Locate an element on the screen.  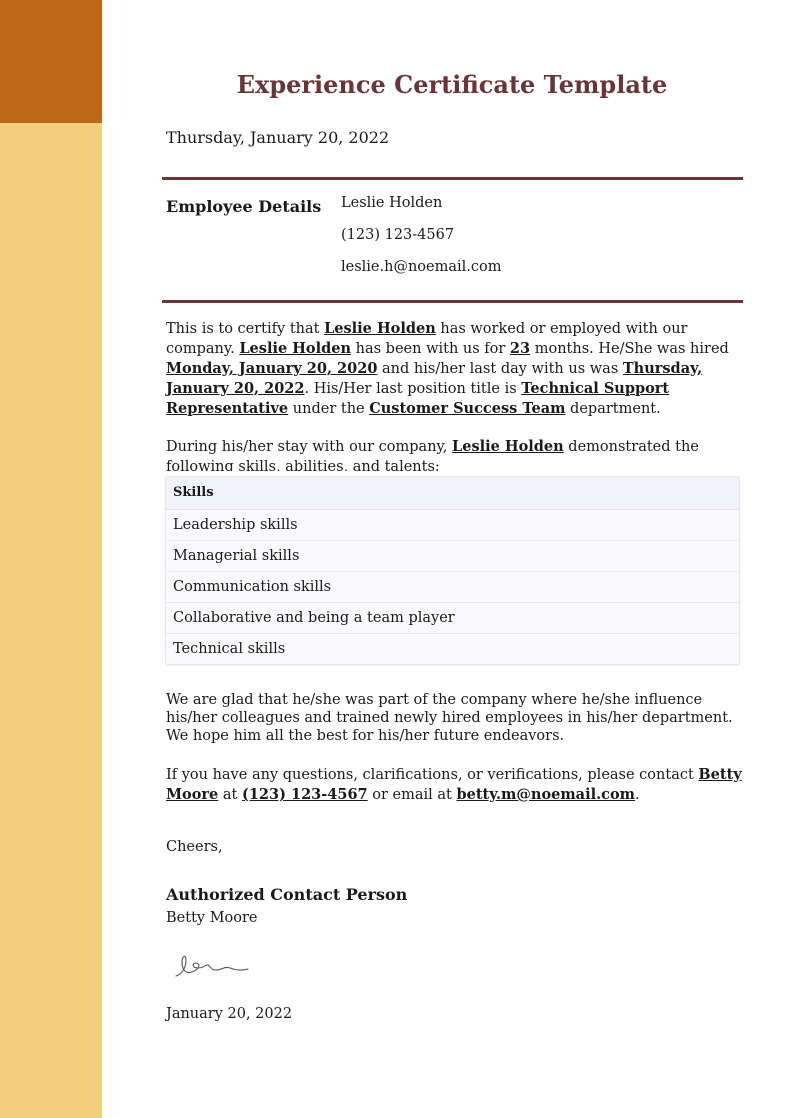
text: department. is located at coordinates (613, 409).